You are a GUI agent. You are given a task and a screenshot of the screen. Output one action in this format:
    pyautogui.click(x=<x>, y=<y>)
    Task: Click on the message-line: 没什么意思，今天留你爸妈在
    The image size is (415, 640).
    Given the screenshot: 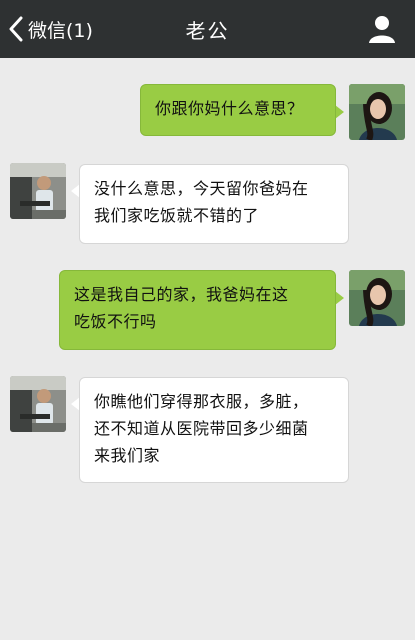 What is the action you would take?
    pyautogui.click(x=201, y=188)
    